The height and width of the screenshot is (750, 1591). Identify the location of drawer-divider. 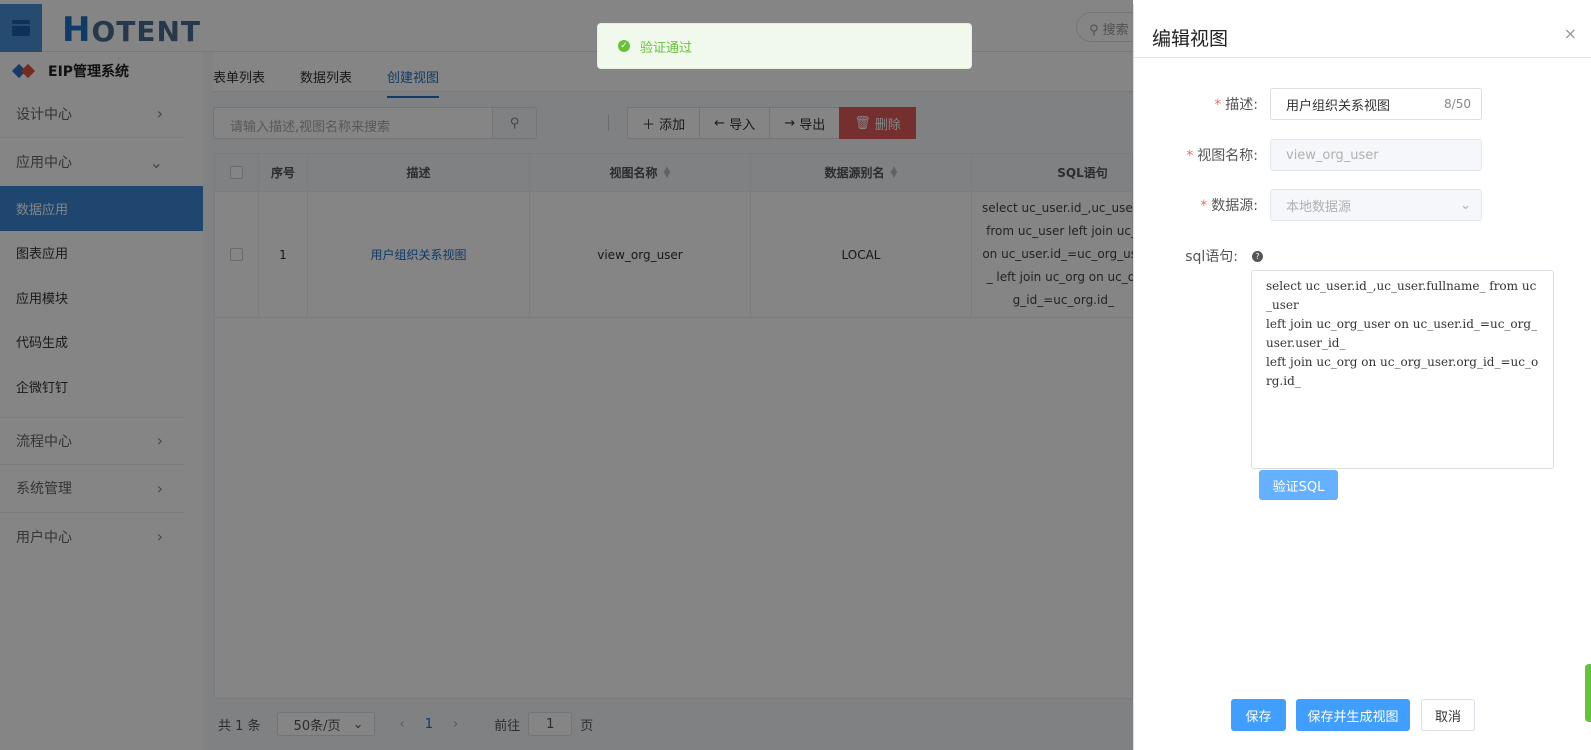
(1362, 57).